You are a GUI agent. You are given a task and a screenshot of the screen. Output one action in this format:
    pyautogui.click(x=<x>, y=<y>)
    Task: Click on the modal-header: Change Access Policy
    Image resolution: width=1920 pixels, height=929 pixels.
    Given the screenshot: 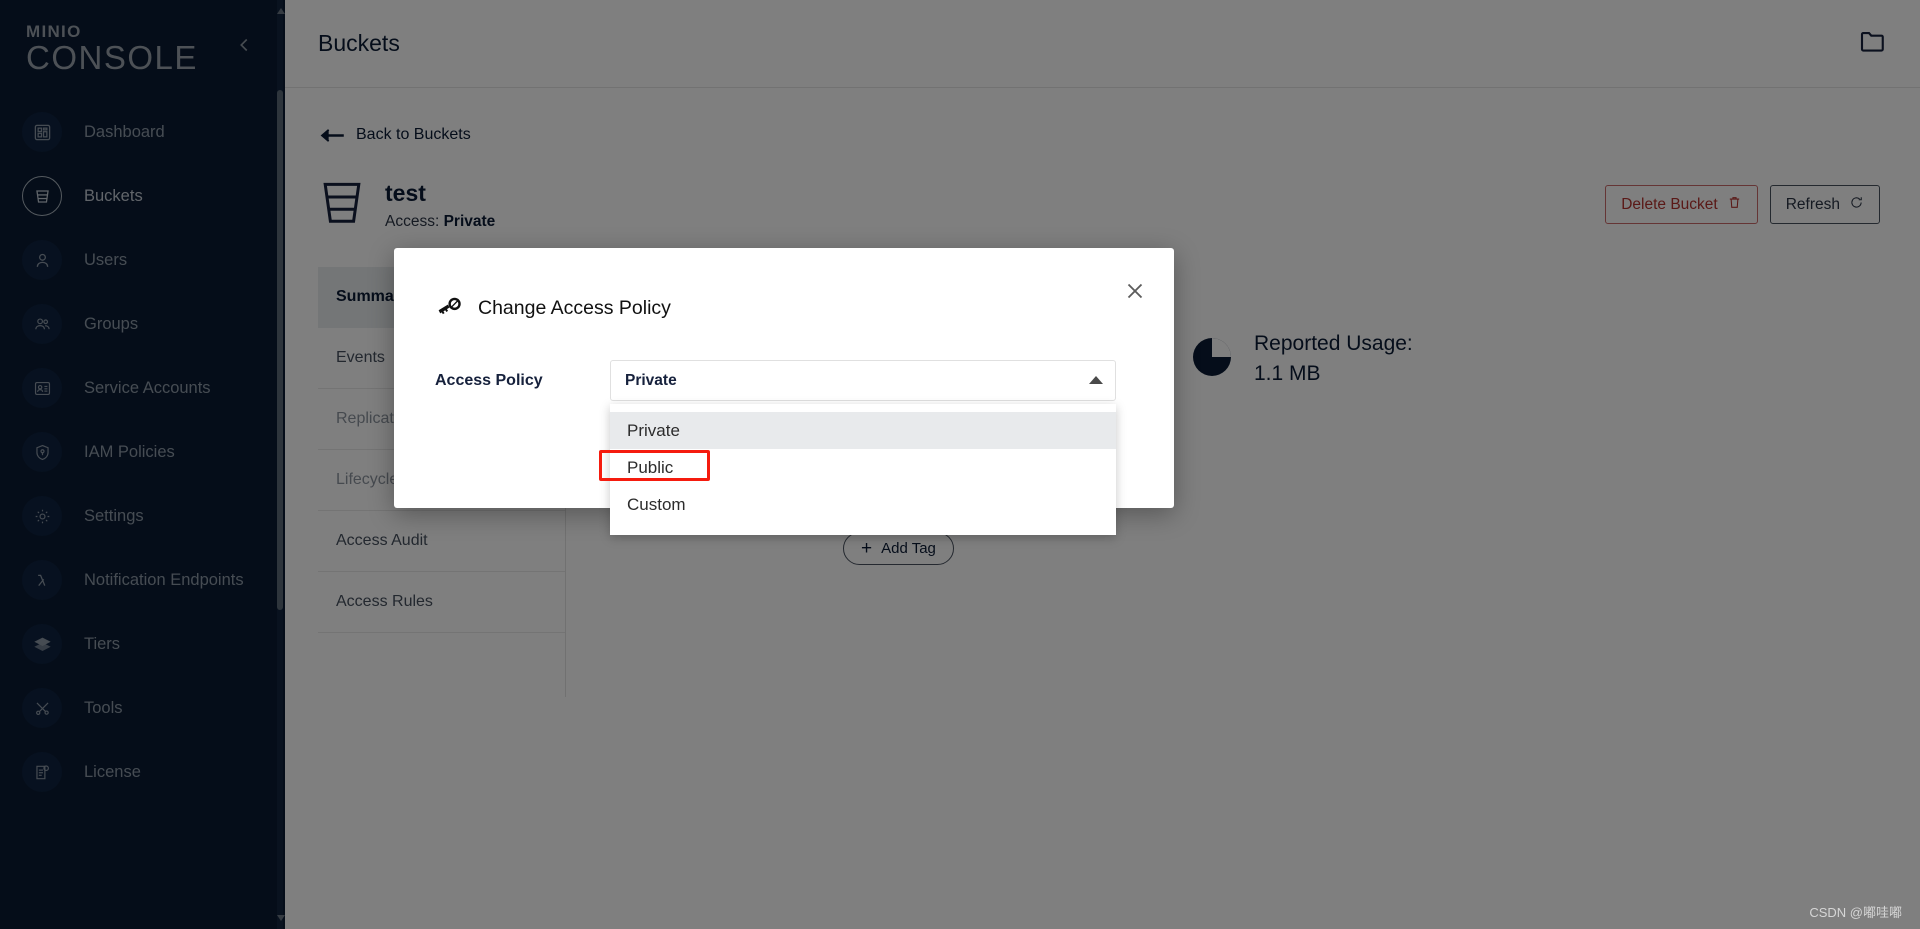 What is the action you would take?
    pyautogui.click(x=784, y=285)
    